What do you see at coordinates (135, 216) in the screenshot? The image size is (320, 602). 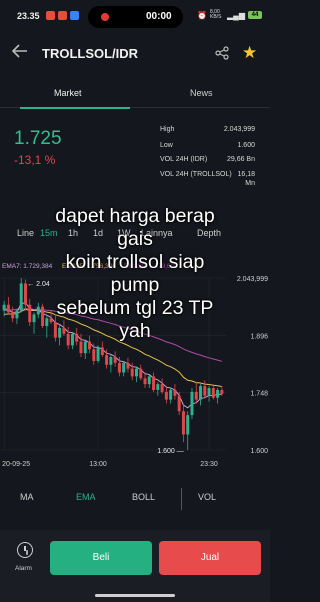 I see `caption-line: dapet harga berap` at bounding box center [135, 216].